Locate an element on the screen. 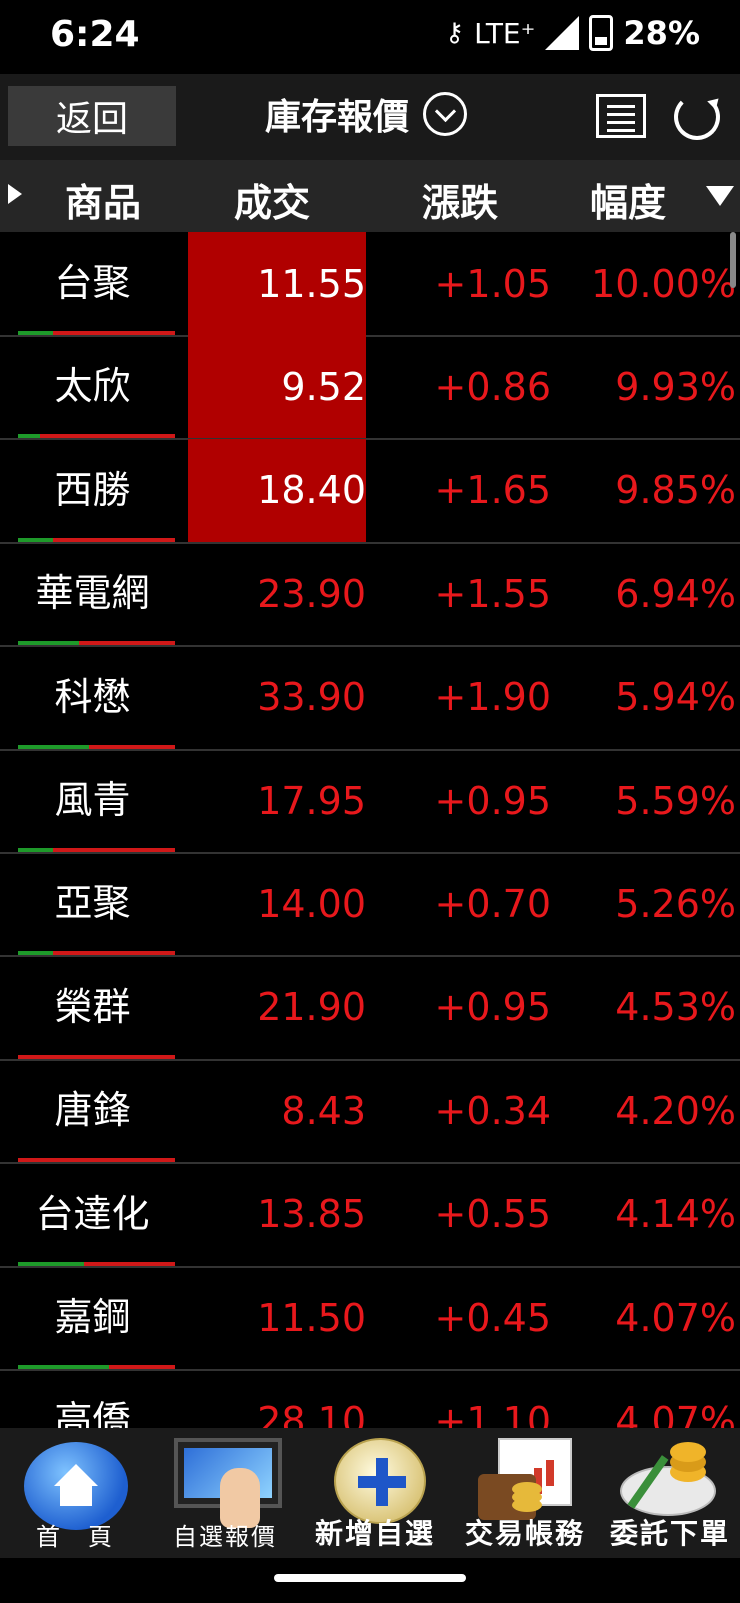  column-header: 商品 成交 漲跌 幅度 is located at coordinates (370, 196).